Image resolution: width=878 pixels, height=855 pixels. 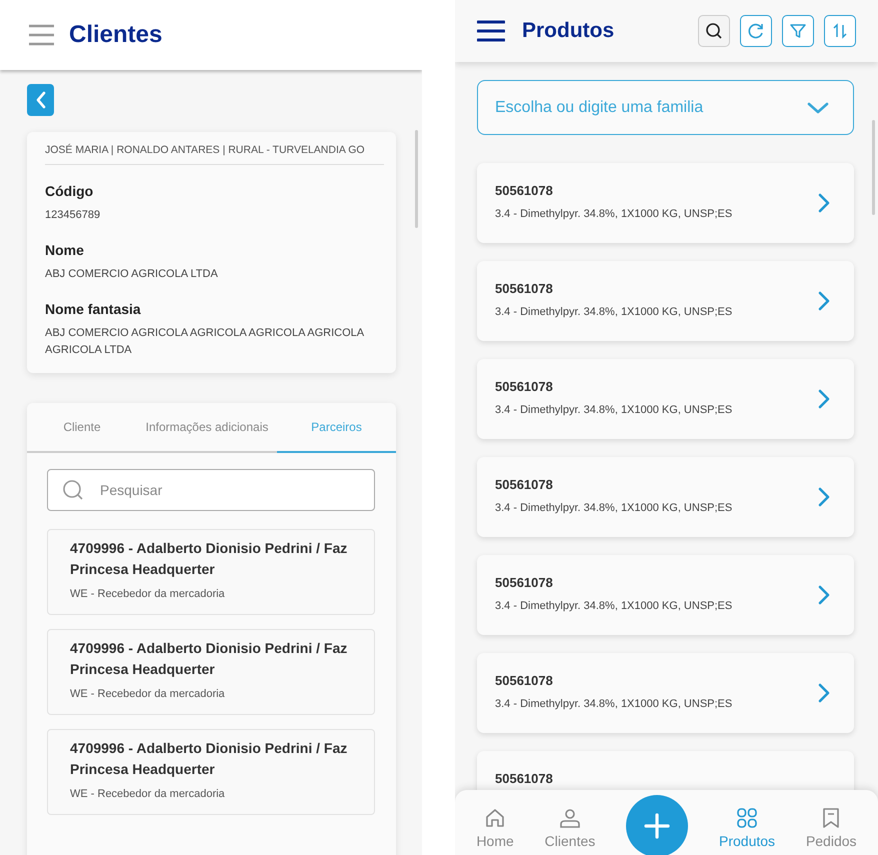 What do you see at coordinates (570, 818) in the screenshot?
I see `person-icon` at bounding box center [570, 818].